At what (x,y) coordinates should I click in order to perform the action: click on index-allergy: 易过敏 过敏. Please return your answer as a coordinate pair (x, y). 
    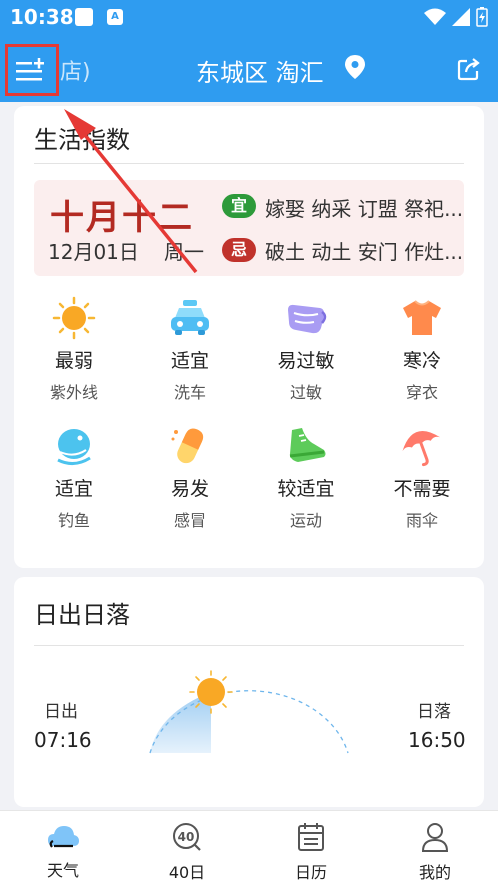
    Looking at the image, I should click on (306, 349).